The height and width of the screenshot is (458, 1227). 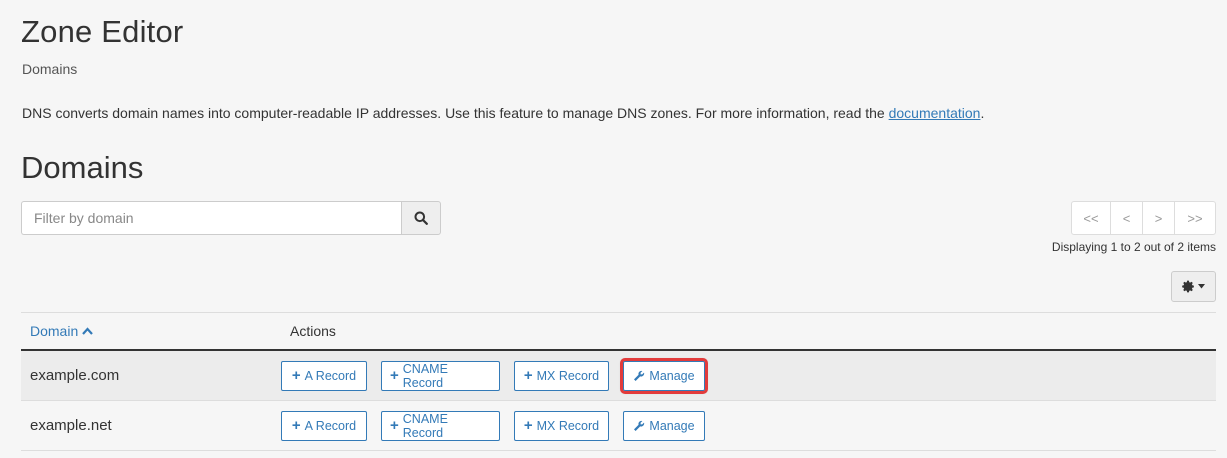 I want to click on sort-ascending-icon, so click(x=88, y=331).